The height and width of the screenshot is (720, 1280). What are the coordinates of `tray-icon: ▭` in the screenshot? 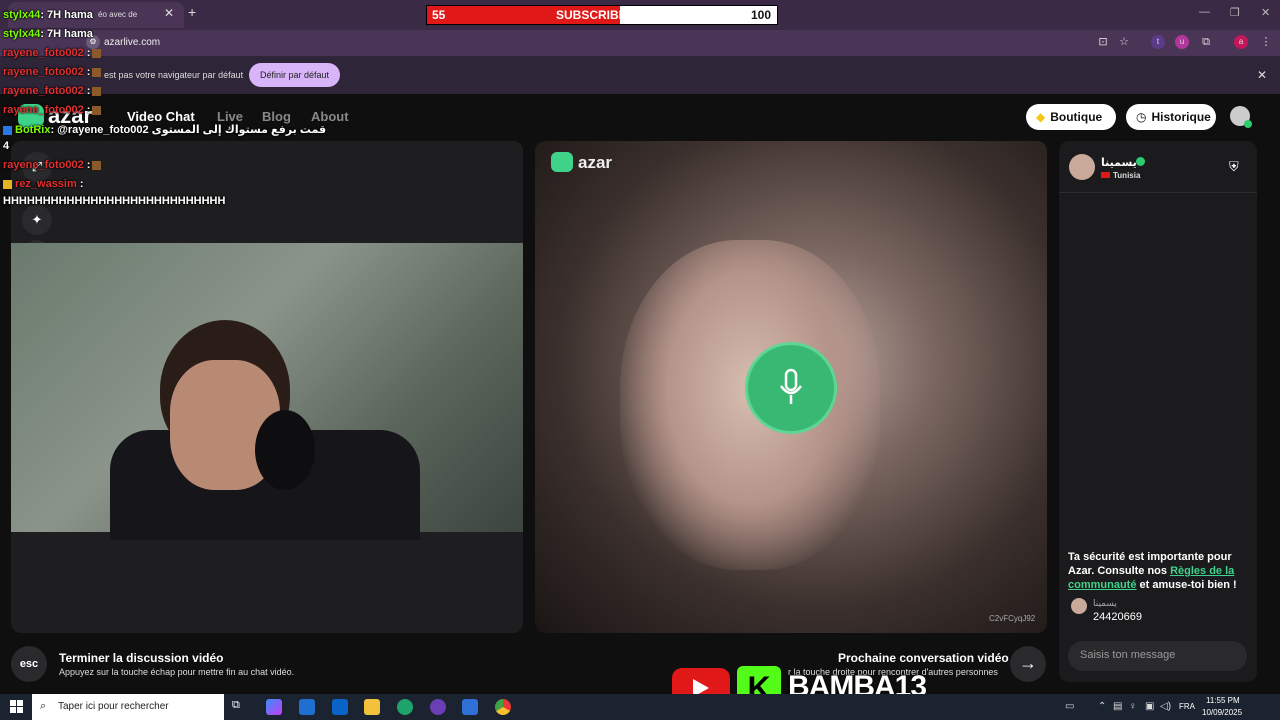 It's located at (1069, 706).